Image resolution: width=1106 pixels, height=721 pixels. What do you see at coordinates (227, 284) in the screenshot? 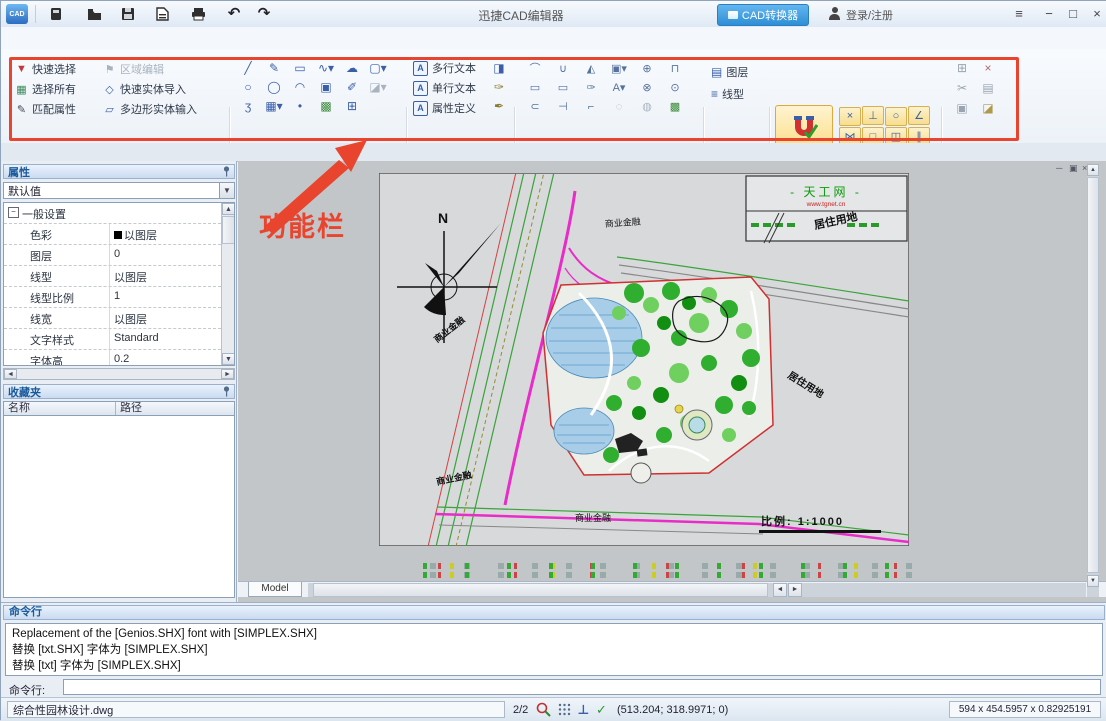
I see `property-scrollbar: ▲ ▼` at bounding box center [227, 284].